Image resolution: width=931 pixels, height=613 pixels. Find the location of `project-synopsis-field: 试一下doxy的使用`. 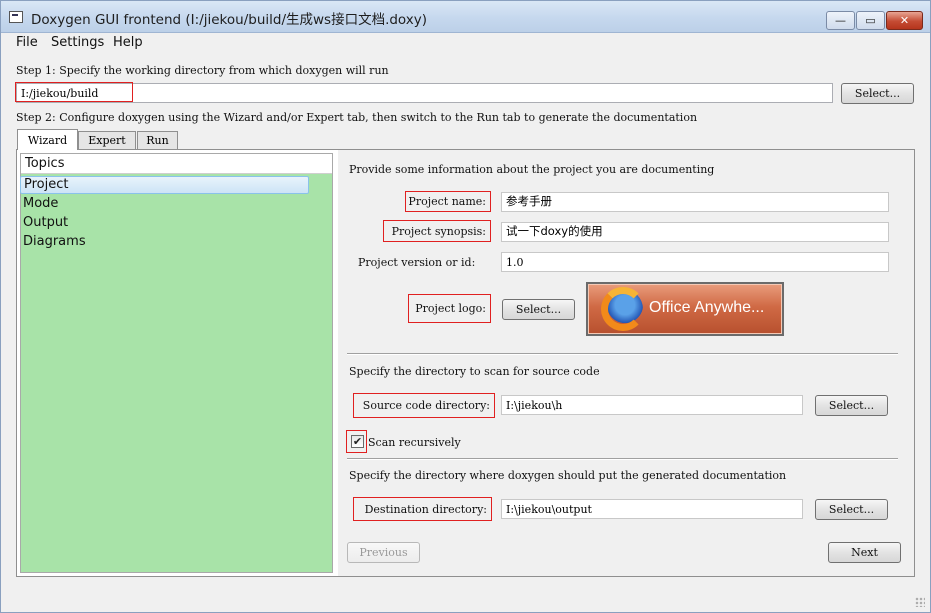

project-synopsis-field: 试一下doxy的使用 is located at coordinates (695, 232).